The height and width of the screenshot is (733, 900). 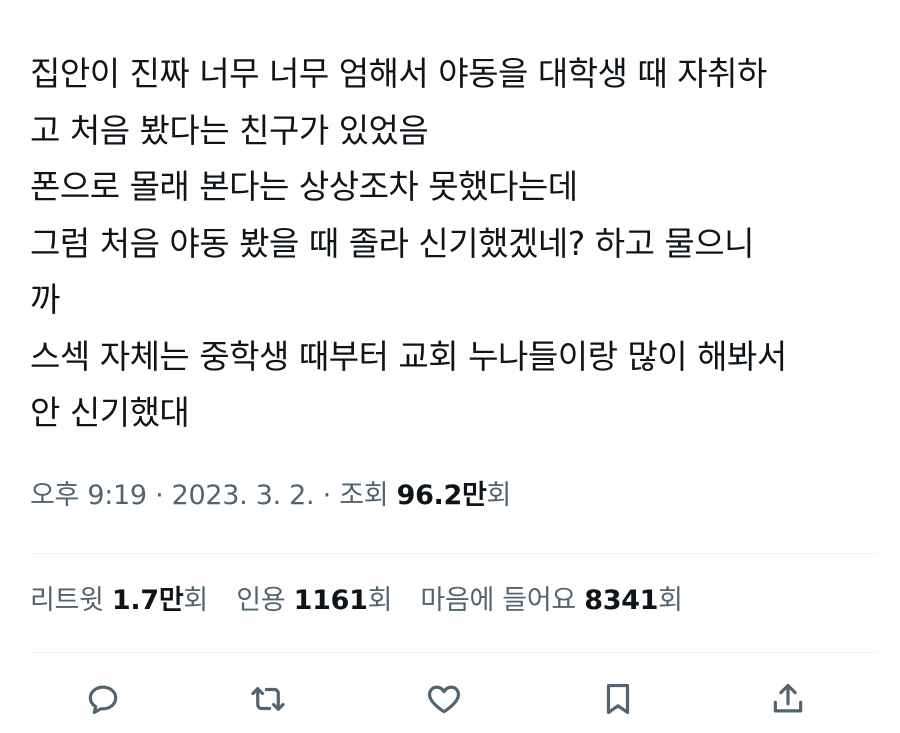 I want to click on likes-count: 8341, so click(x=621, y=600).